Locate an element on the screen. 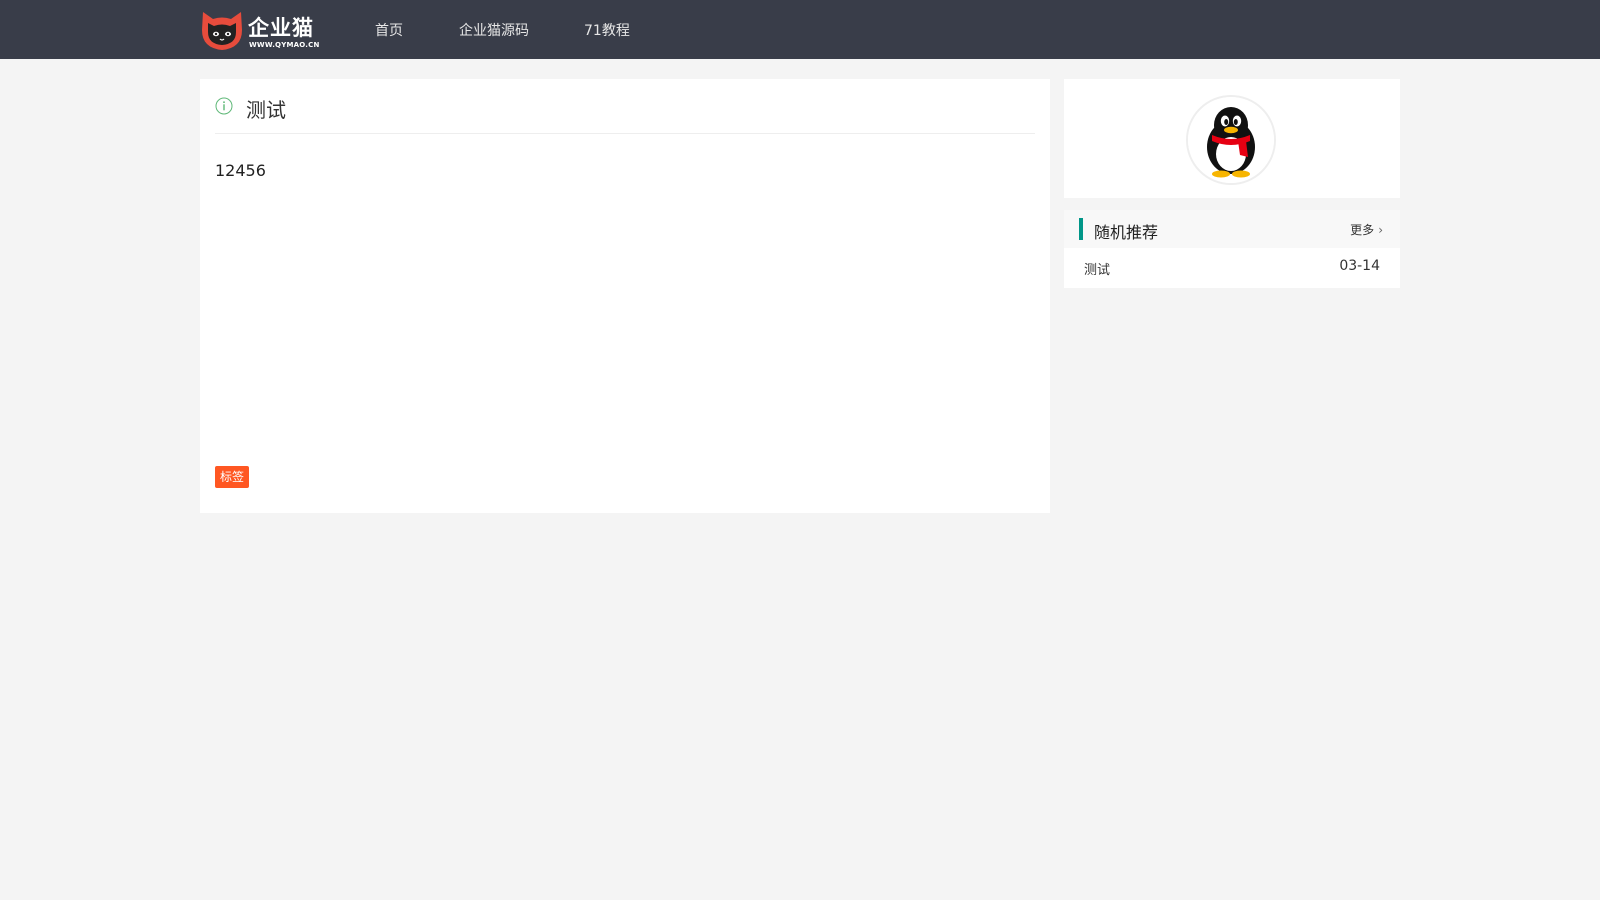  article-title: 测试 is located at coordinates (266, 110).